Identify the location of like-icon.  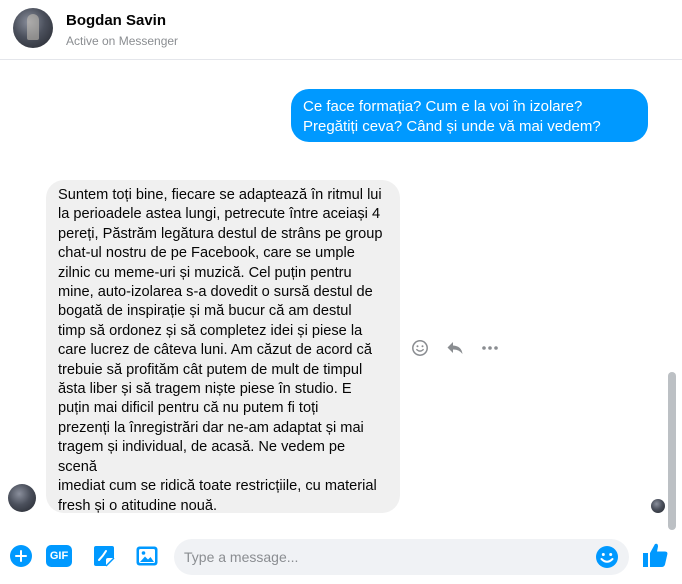
(655, 555).